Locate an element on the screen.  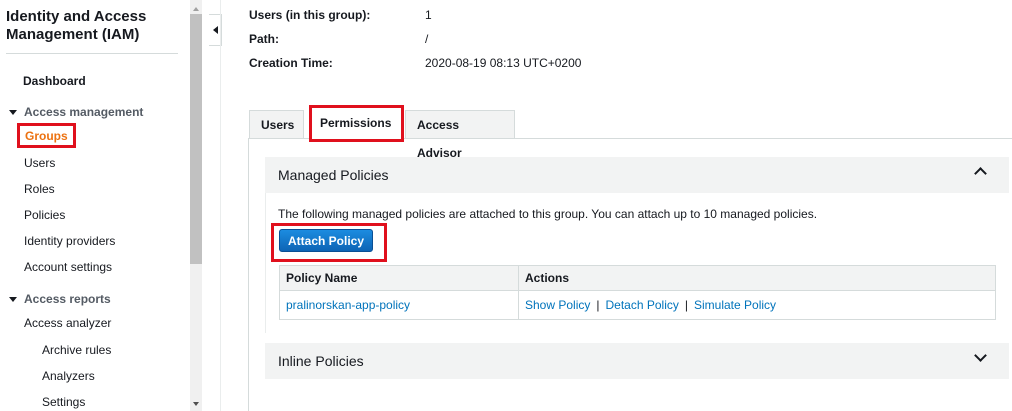
attach-policy-button: Attach Policy is located at coordinates (326, 240).